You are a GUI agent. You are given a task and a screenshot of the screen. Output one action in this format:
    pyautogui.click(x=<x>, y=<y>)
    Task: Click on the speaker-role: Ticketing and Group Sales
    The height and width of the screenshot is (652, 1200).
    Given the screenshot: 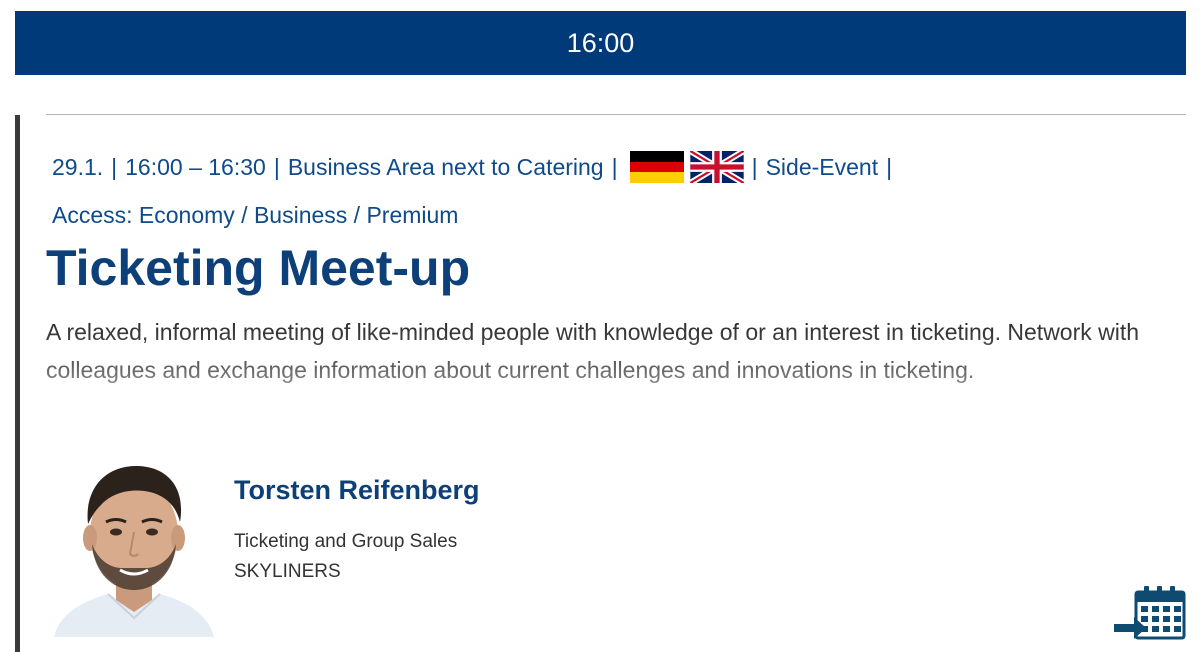 What is the action you would take?
    pyautogui.click(x=346, y=541)
    